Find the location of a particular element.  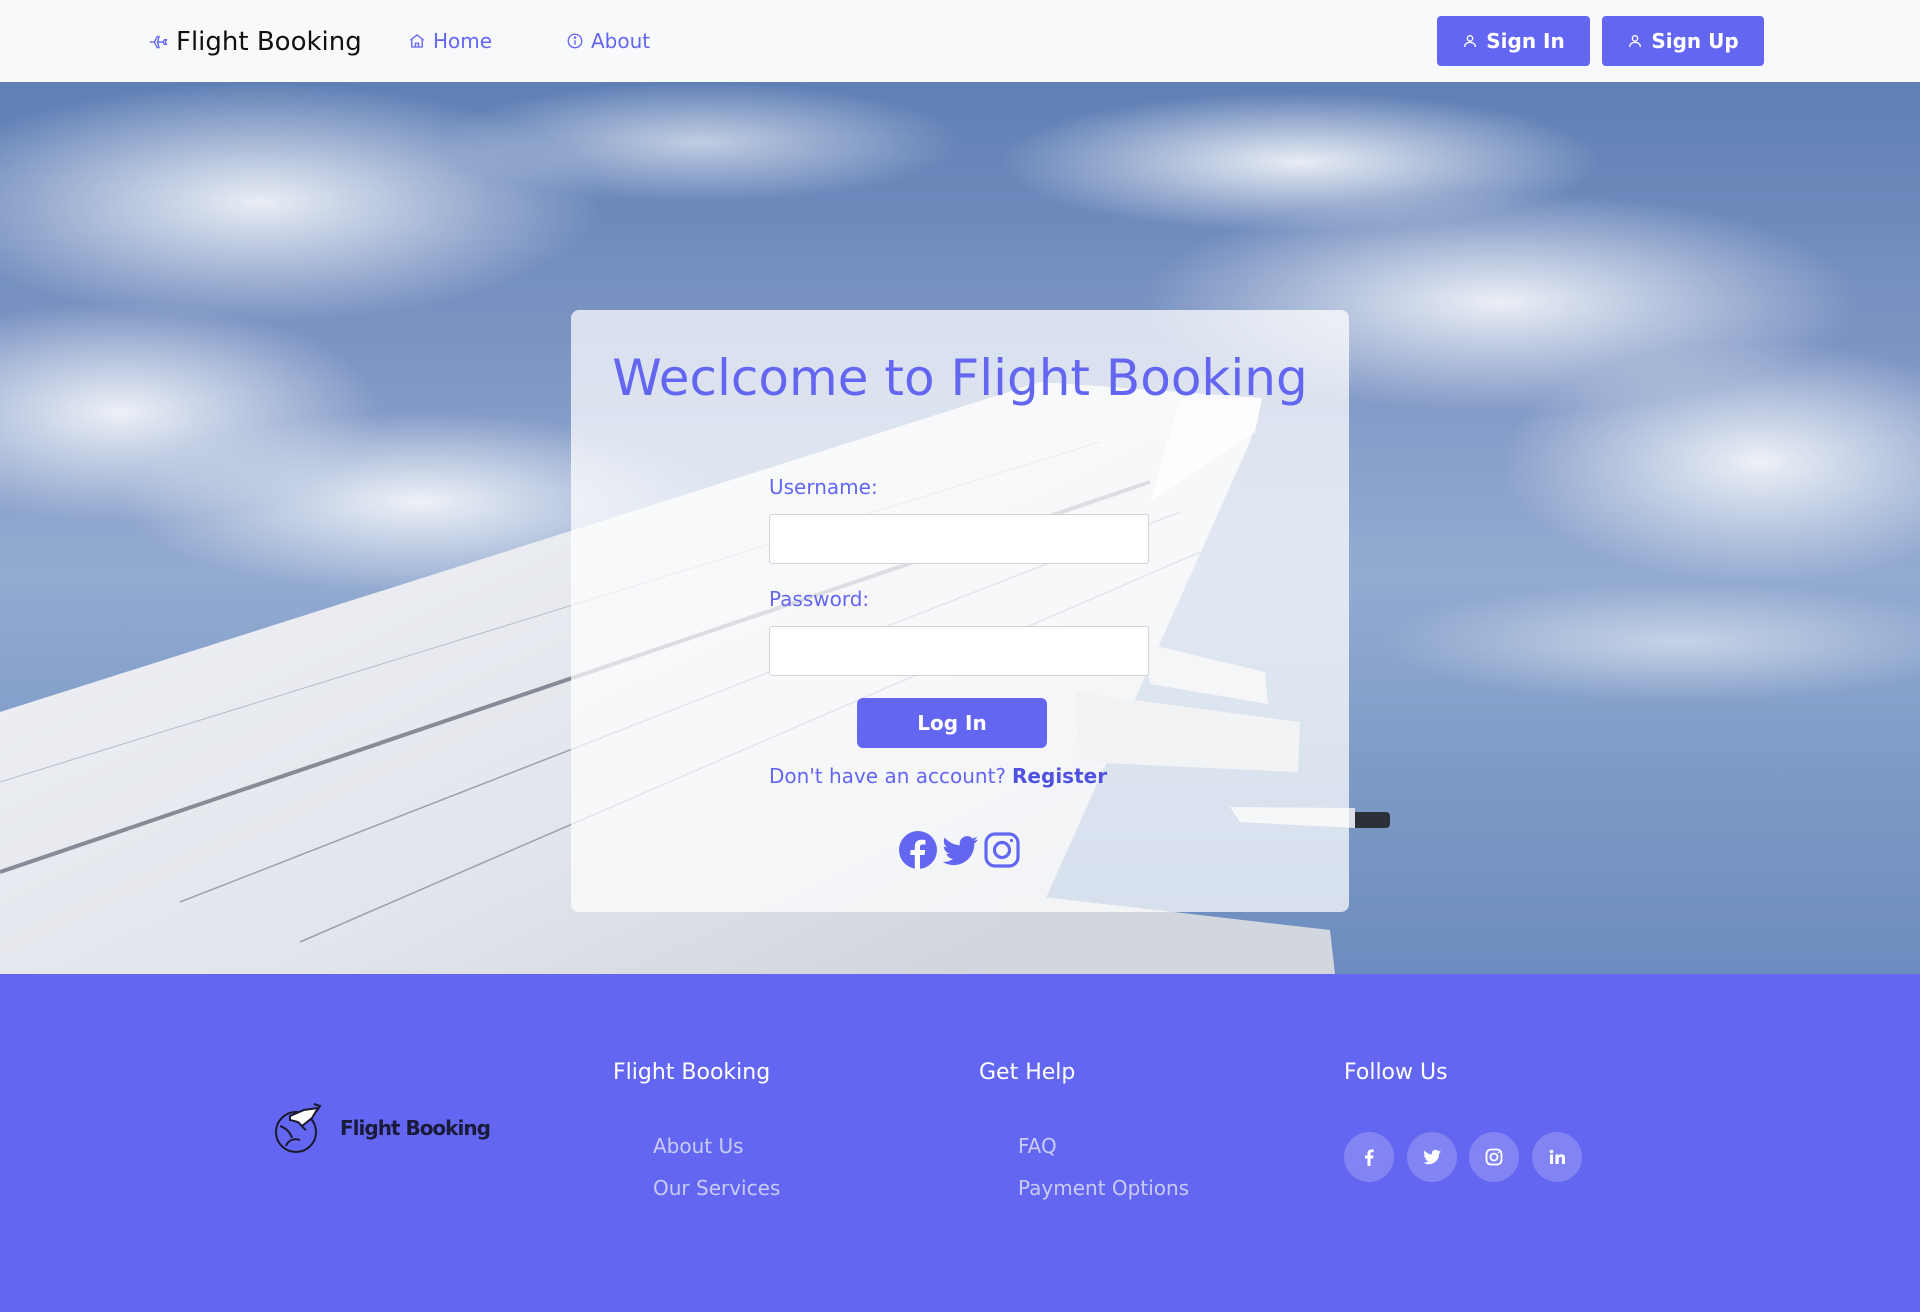

footer-logo-text: Flight Booking is located at coordinates (415, 1128).